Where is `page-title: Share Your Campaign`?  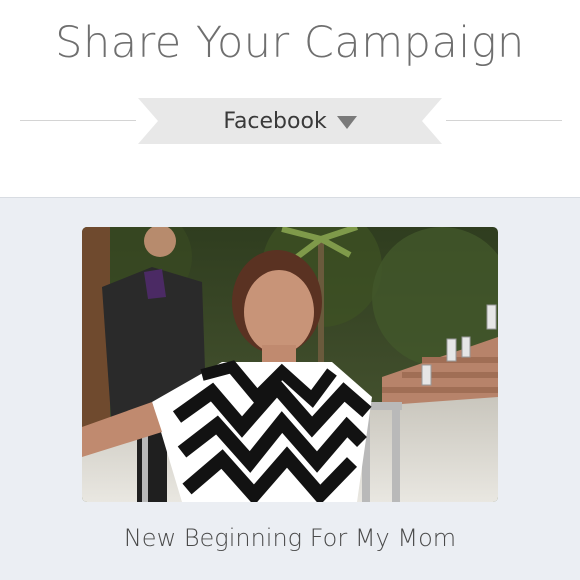
page-title: Share Your Campaign is located at coordinates (290, 43).